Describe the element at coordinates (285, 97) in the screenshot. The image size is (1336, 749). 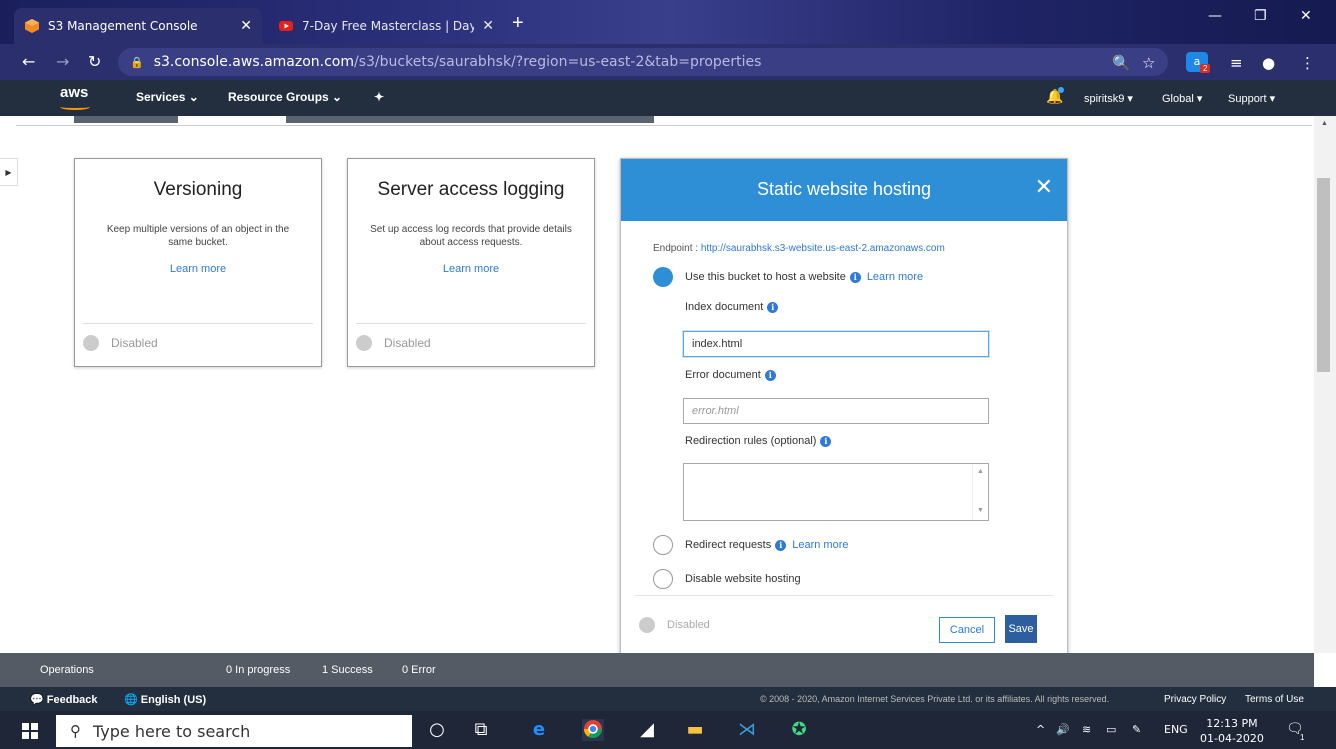
I see `resource-groups-menu: Resource Groups ⌄` at that location.